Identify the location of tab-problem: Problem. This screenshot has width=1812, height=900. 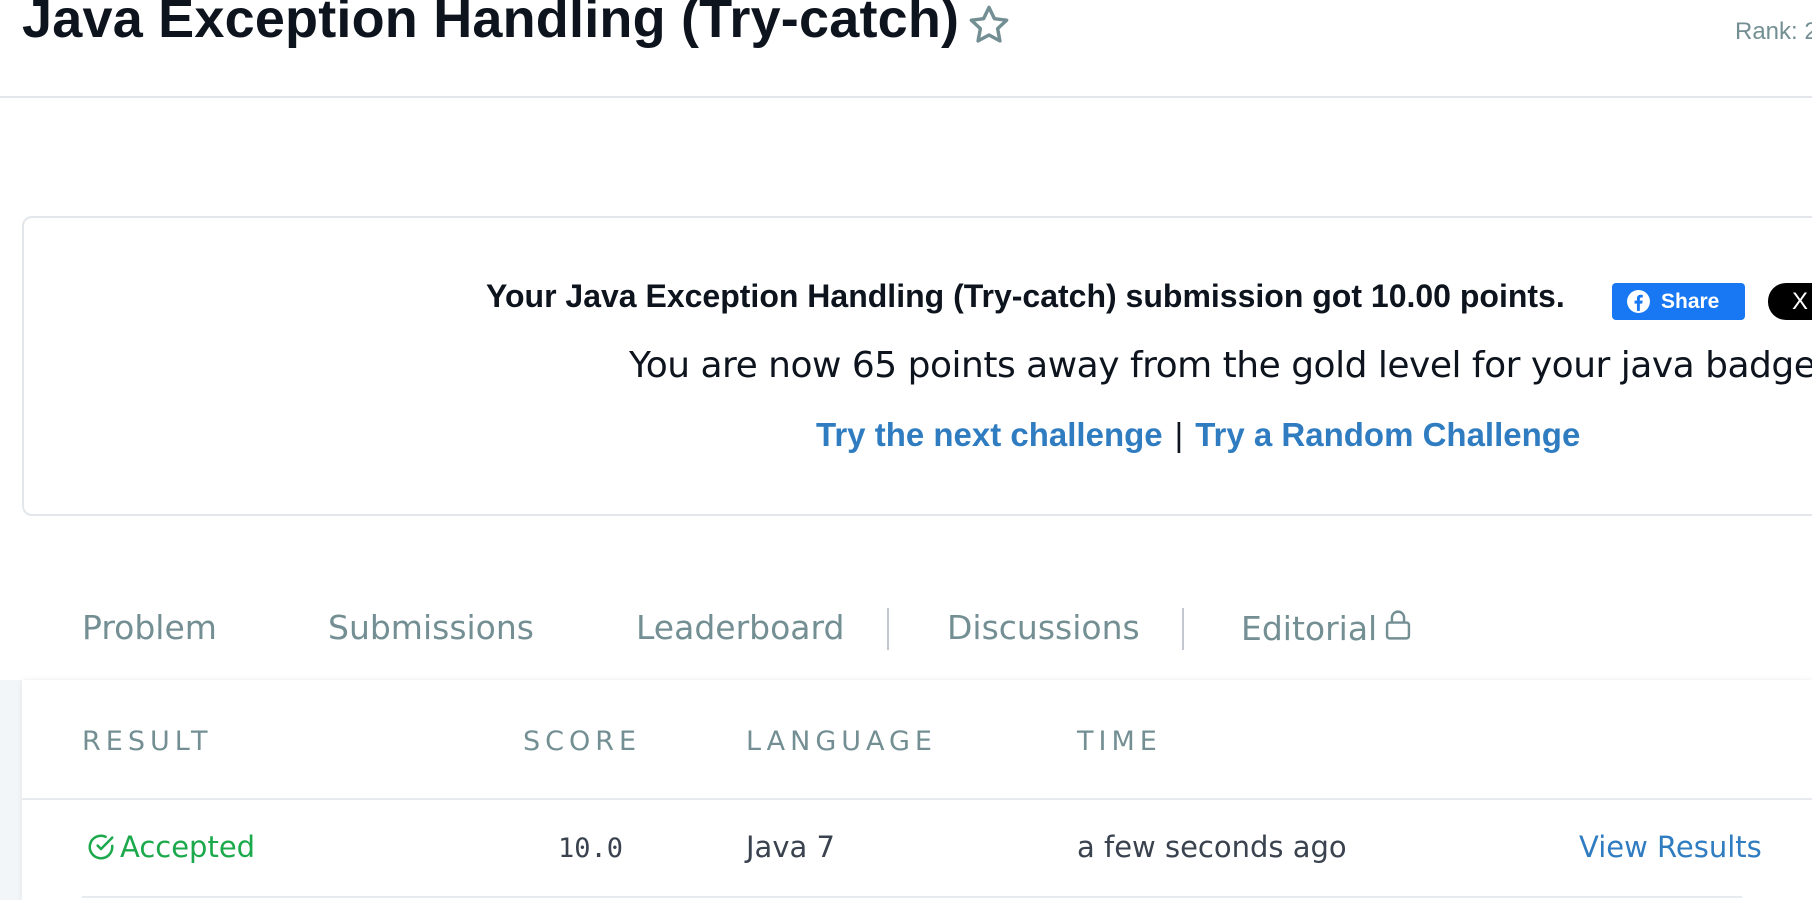
(149, 627).